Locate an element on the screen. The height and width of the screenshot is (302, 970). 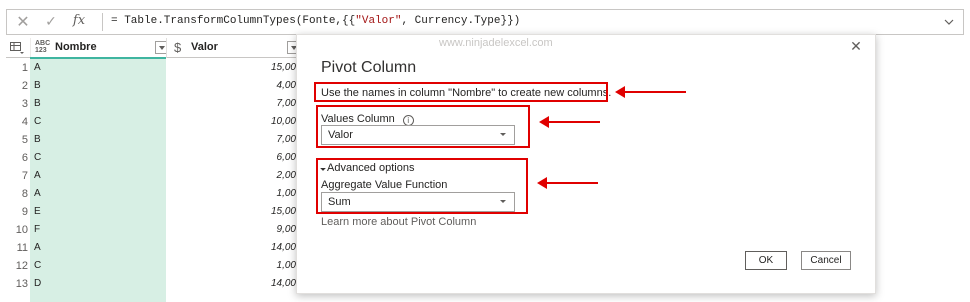
row-number: 7 is located at coordinates (17, 176).